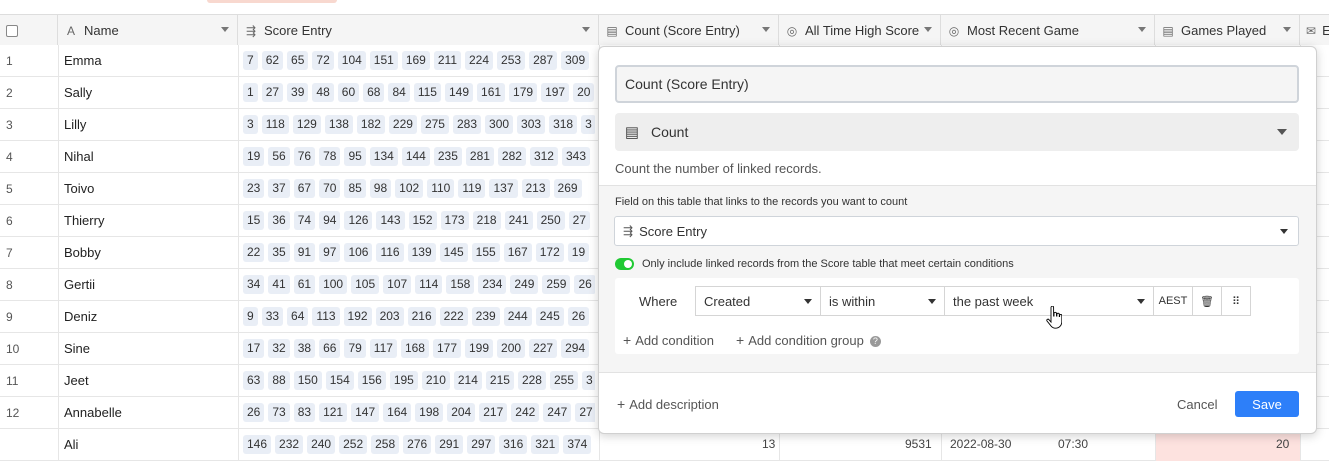  I want to click on score-entry-cell: 22 35 91 97 106 116 139 145 155 167 172 19, so click(419, 253).